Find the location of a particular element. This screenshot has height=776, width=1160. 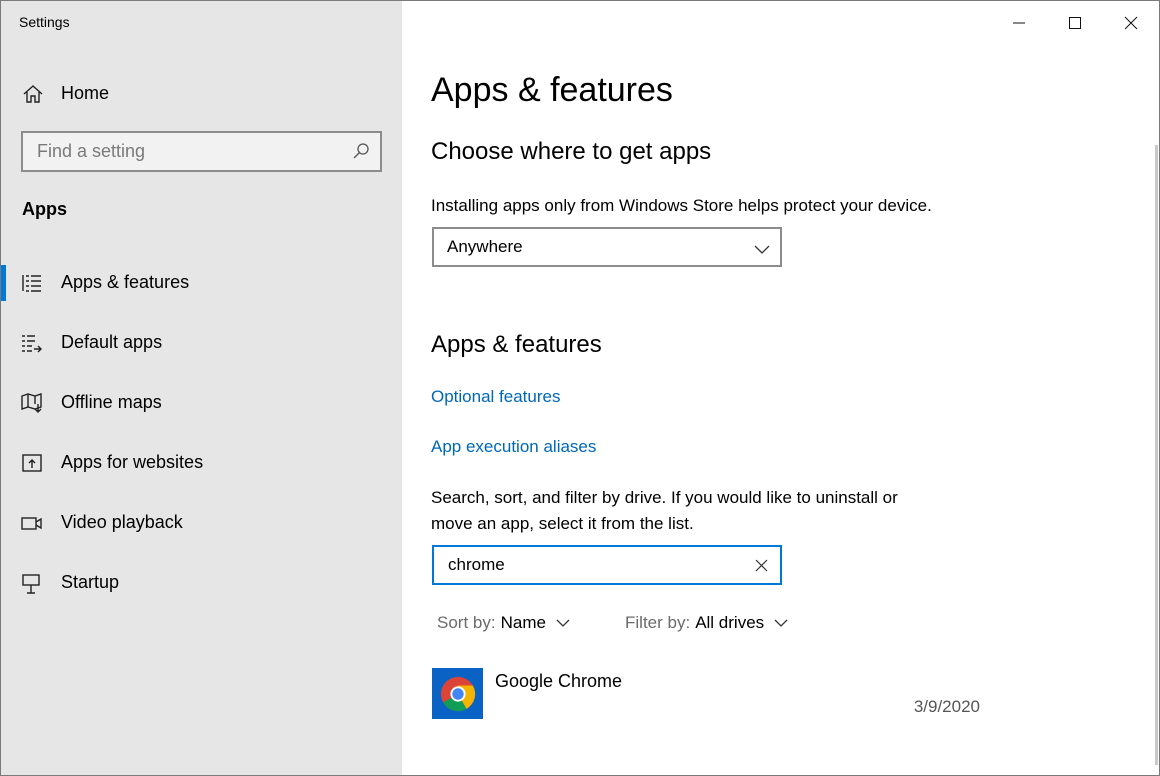

video-camera-icon is located at coordinates (32, 523).